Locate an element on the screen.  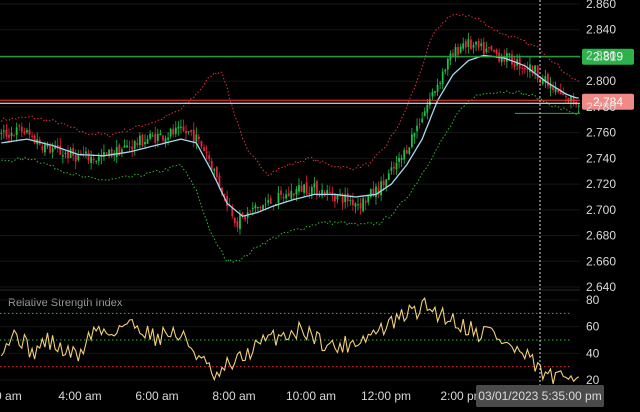
indicator-tick-label: 40 is located at coordinates (593, 353).